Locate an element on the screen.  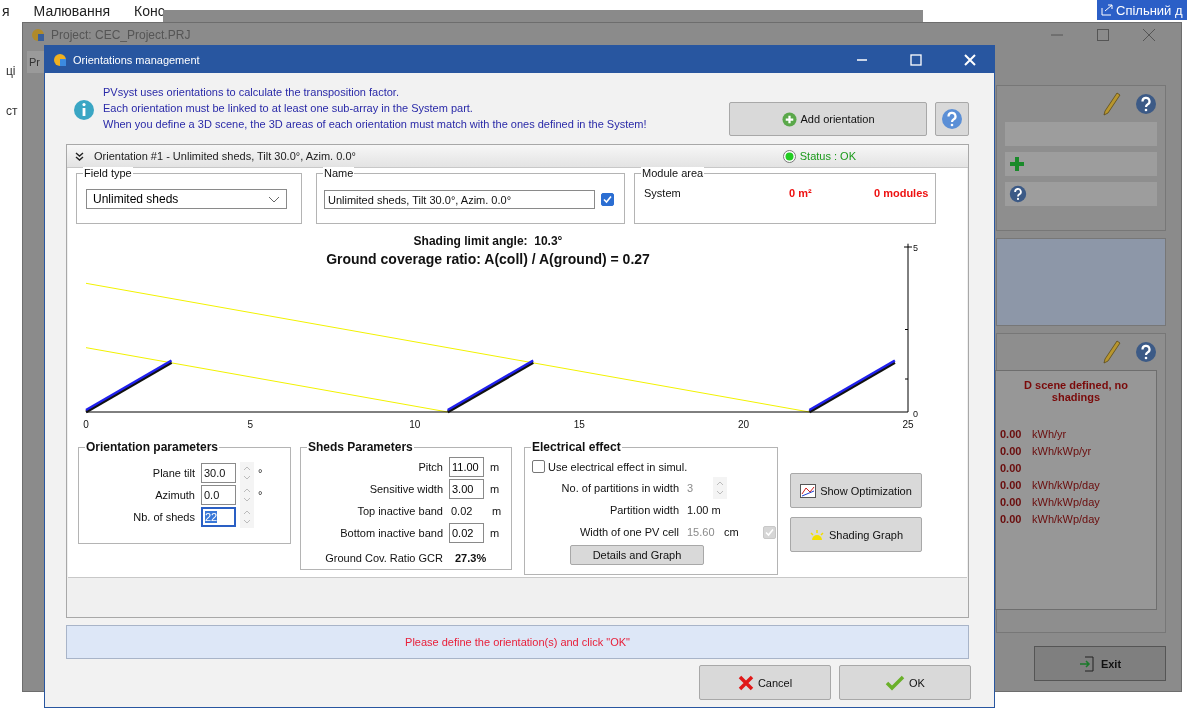
number-field: 0.02 is located at coordinates (466, 533).